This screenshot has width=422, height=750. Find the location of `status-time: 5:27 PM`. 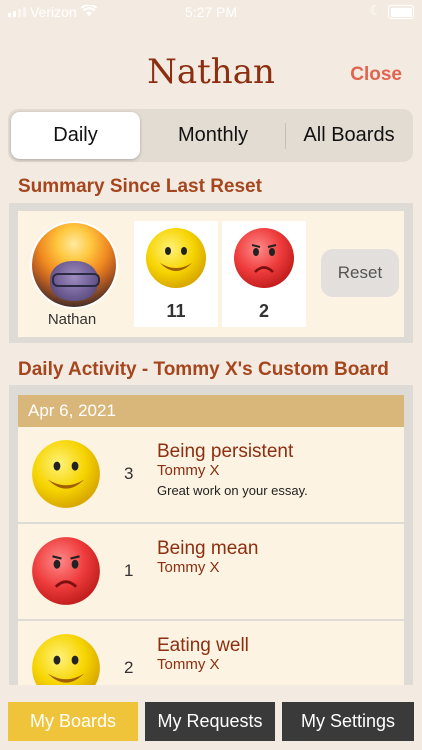

status-time: 5:27 PM is located at coordinates (211, 12).